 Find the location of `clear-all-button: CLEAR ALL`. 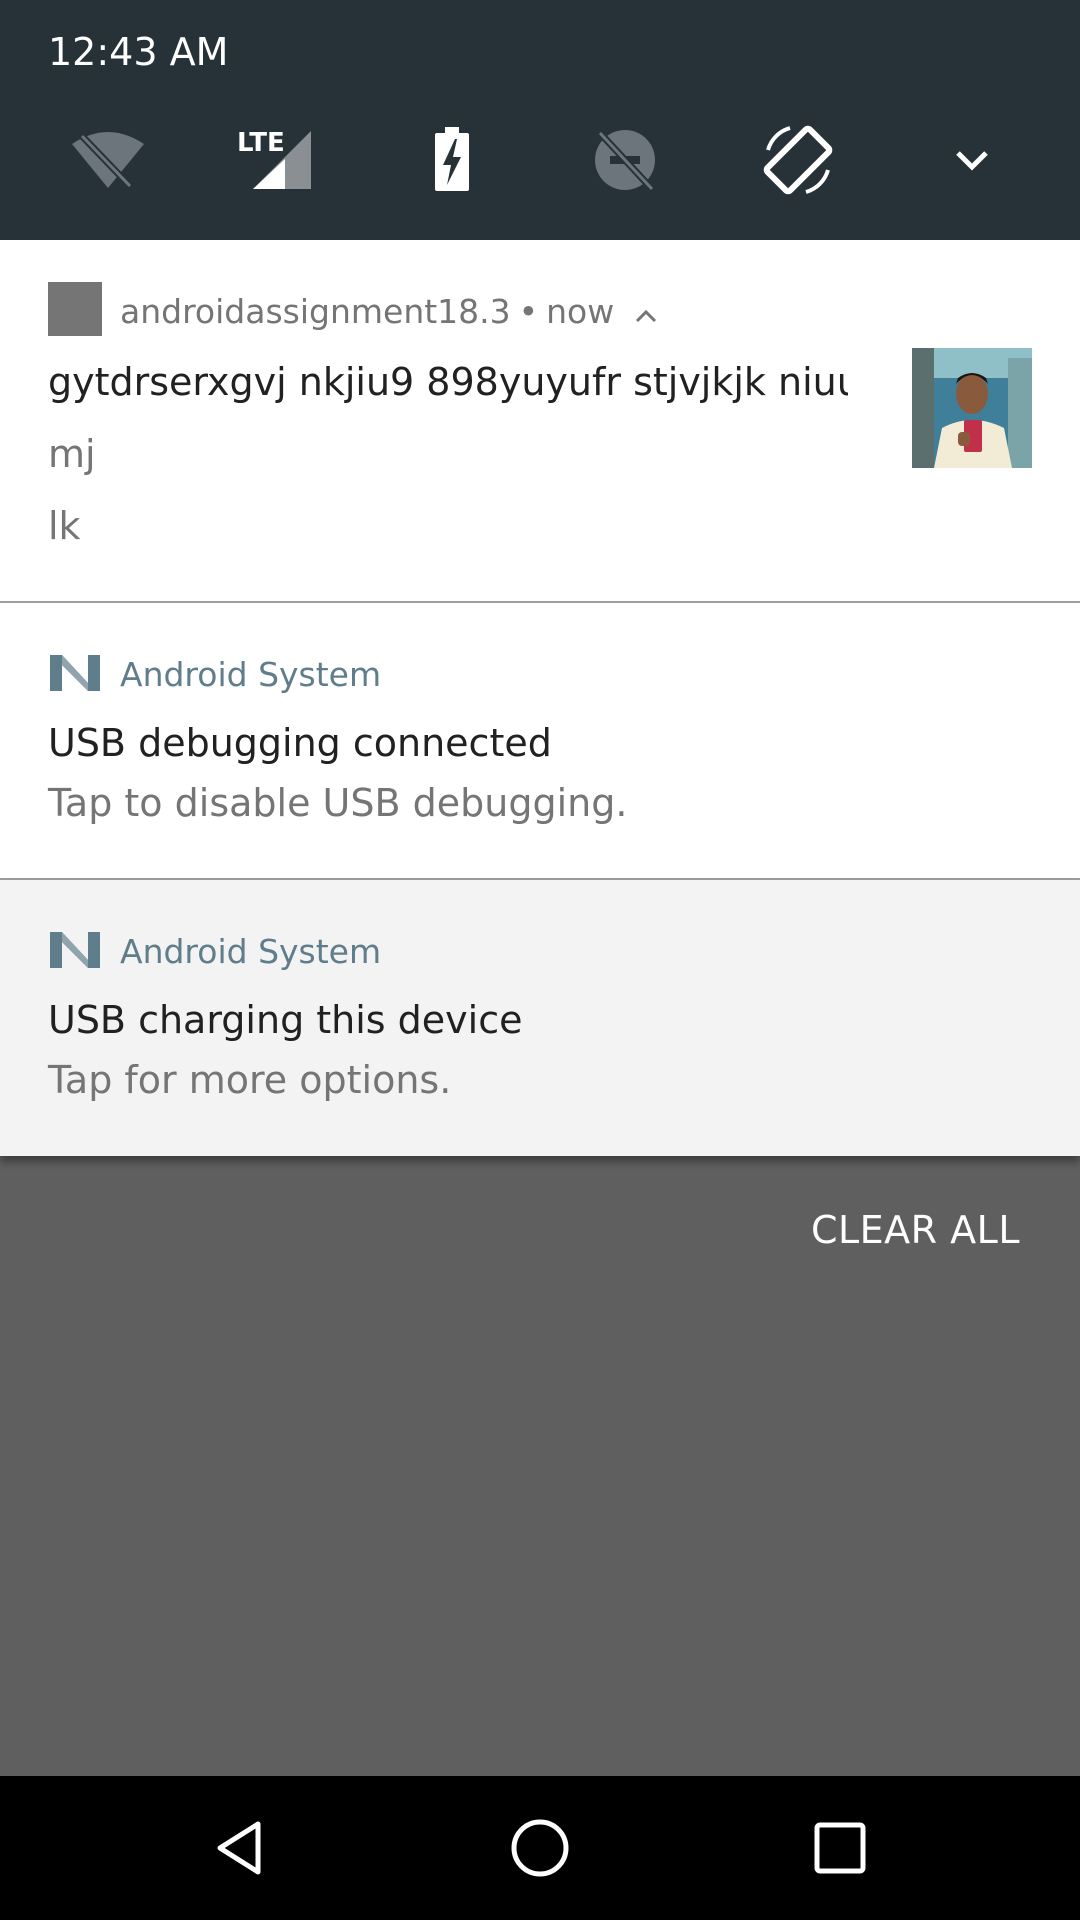

clear-all-button: CLEAR ALL is located at coordinates (915, 1230).